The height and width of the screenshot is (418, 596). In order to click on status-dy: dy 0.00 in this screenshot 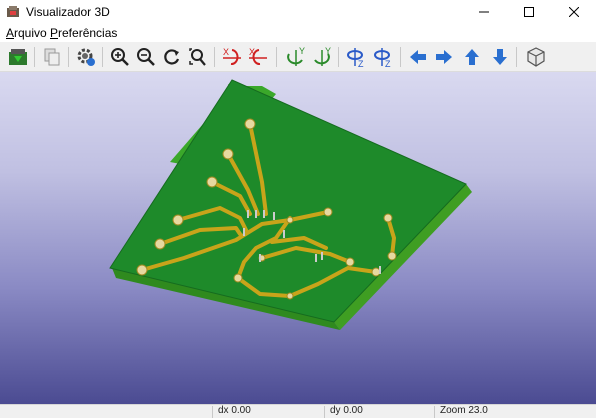, I will do `click(346, 410)`.